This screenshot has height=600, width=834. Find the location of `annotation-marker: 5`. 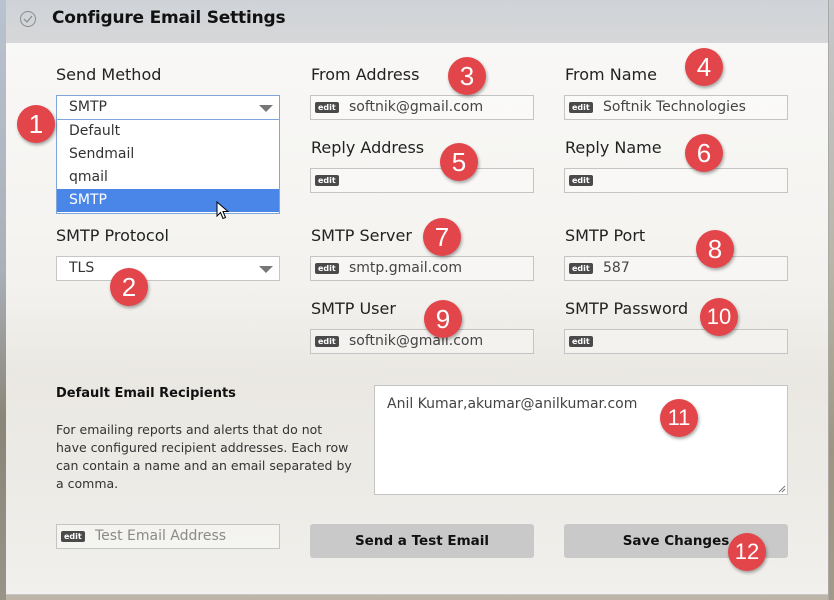

annotation-marker: 5 is located at coordinates (459, 162).